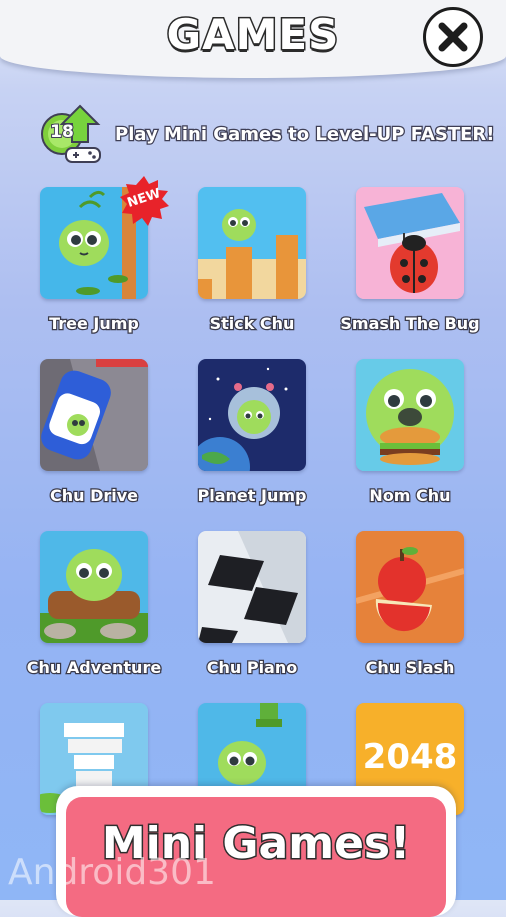  I want to click on game-label-chu-piano: Chu Piano, so click(252, 668).